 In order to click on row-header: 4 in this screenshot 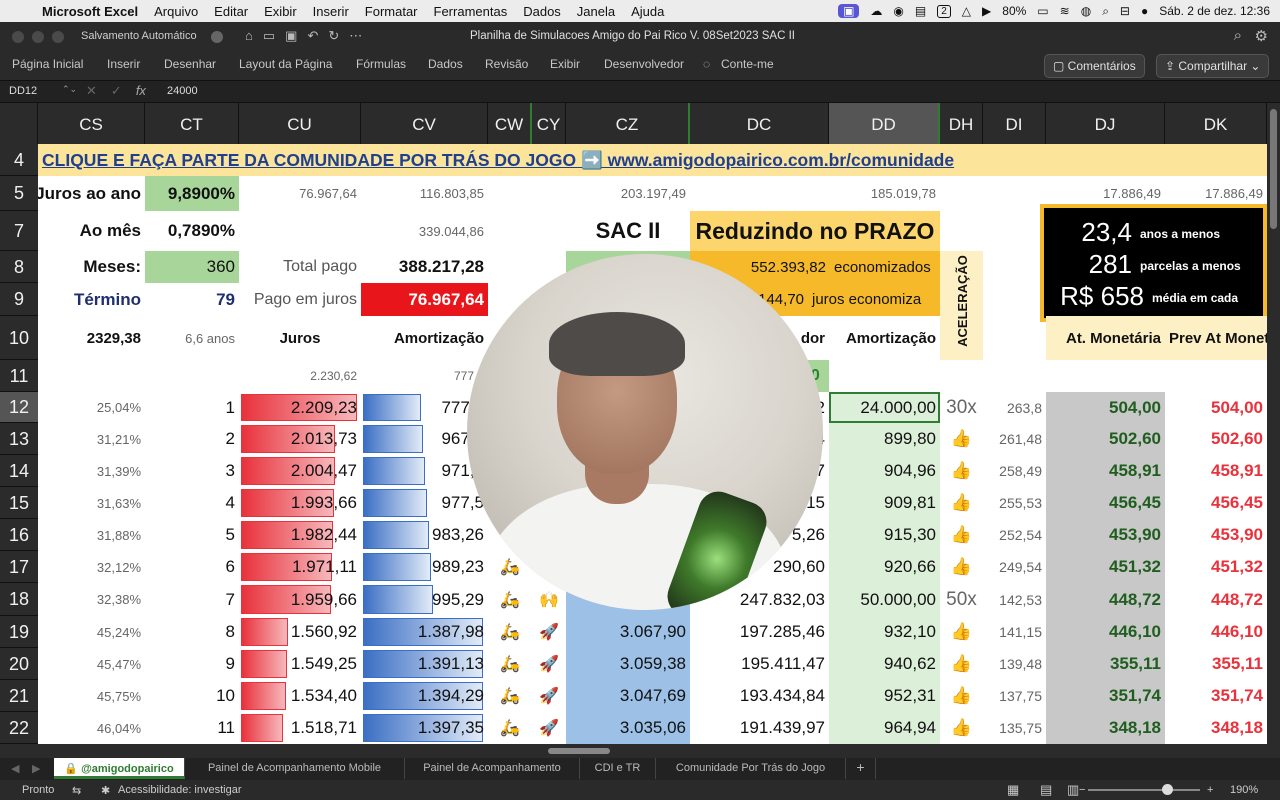, I will do `click(19, 160)`.